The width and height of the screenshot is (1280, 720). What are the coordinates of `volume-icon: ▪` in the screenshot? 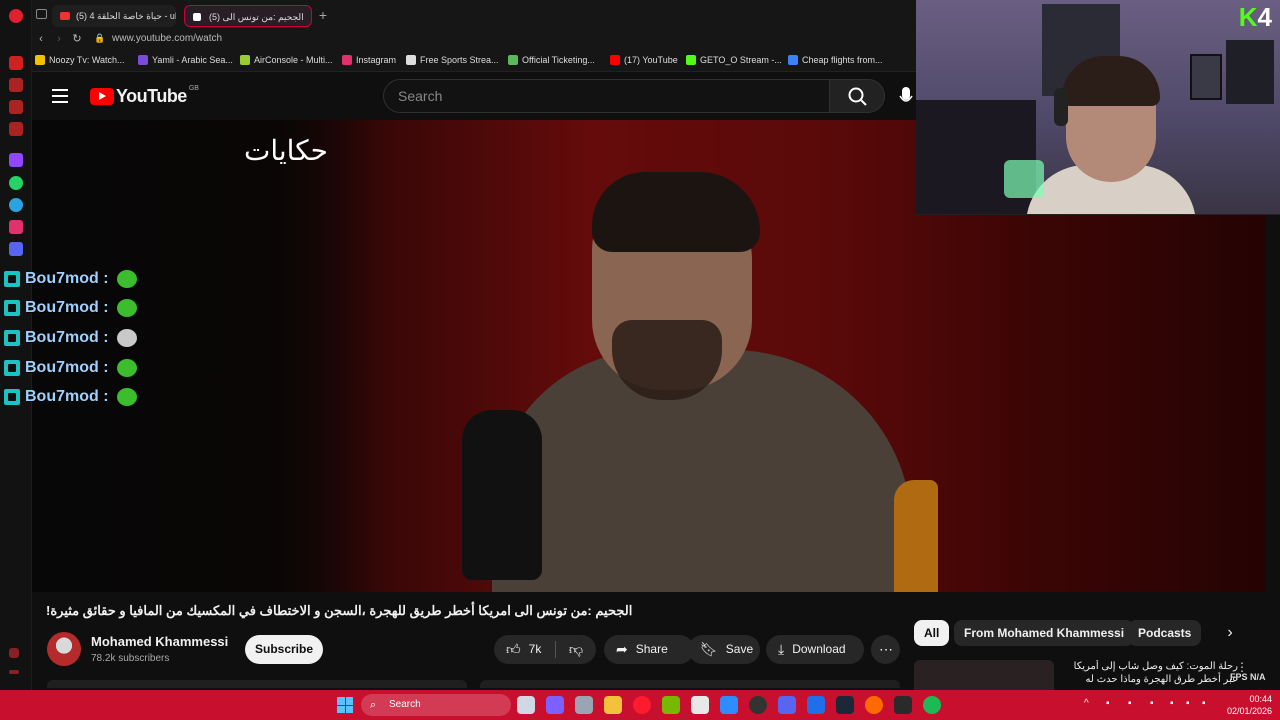 It's located at (1191, 704).